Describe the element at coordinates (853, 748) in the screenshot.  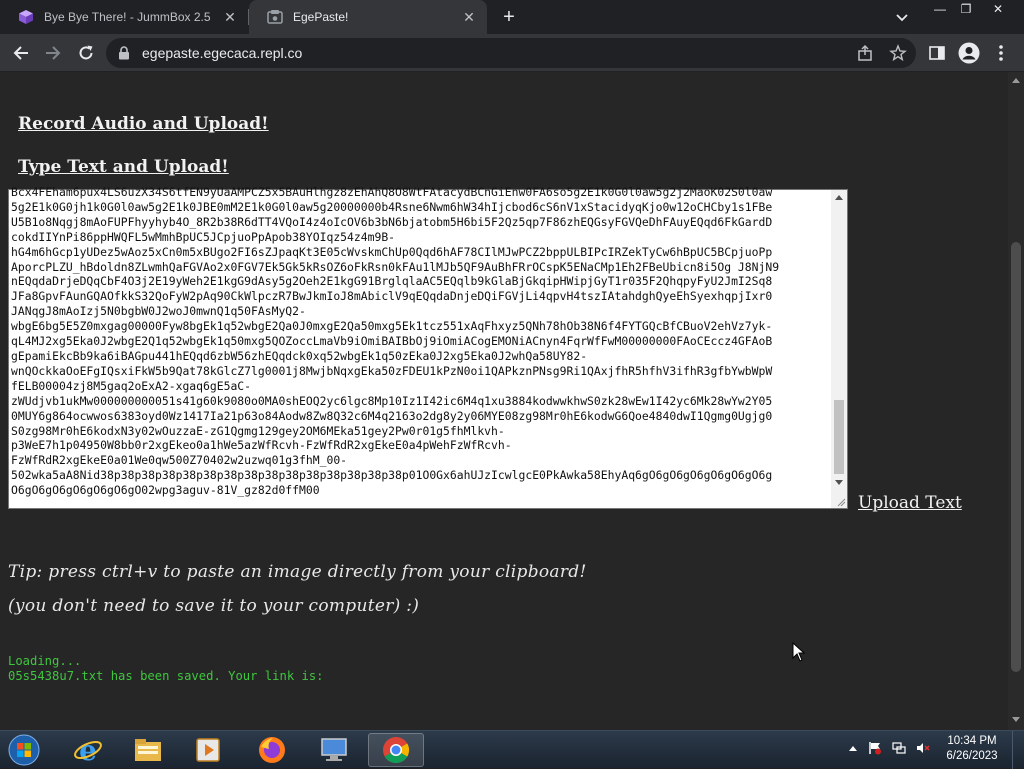
I see `show-hidden-icons-icon` at that location.